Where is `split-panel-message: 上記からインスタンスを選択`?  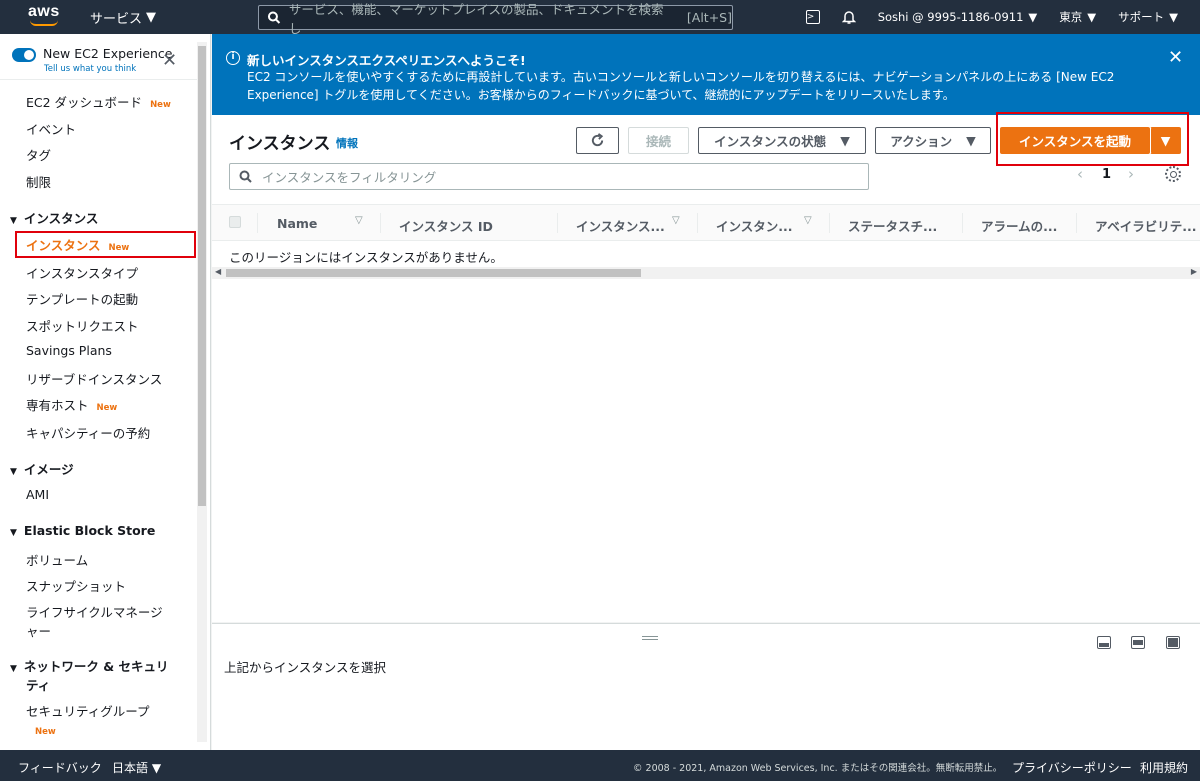 split-panel-message: 上記からインスタンスを選択 is located at coordinates (305, 667).